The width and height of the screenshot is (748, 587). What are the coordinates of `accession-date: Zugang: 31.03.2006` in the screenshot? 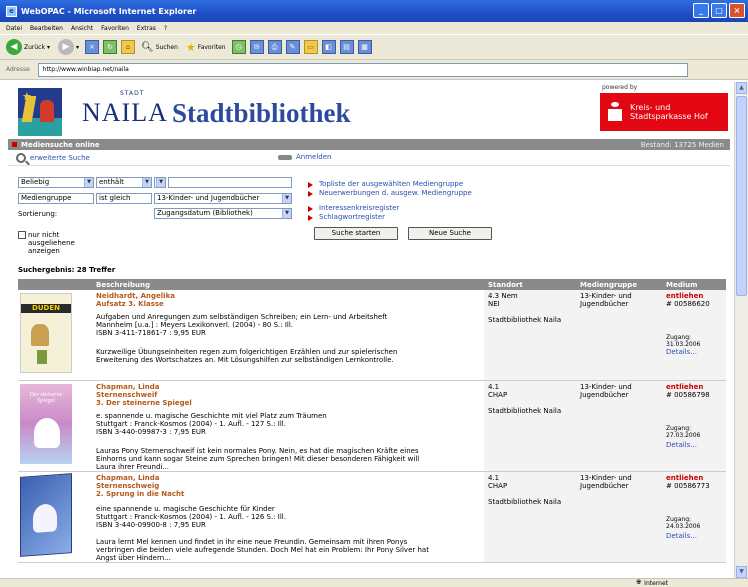 It's located at (683, 341).